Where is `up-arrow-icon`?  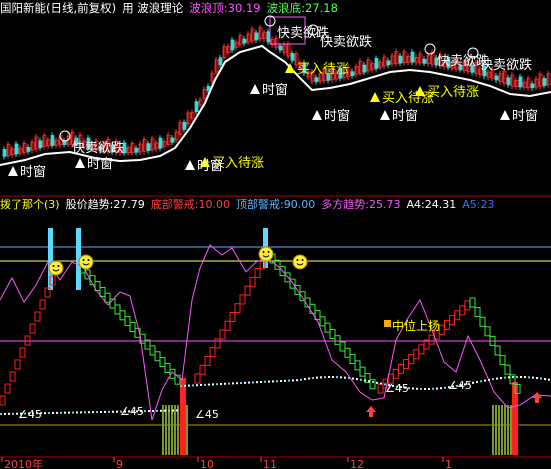 up-arrow-icon is located at coordinates (371, 411).